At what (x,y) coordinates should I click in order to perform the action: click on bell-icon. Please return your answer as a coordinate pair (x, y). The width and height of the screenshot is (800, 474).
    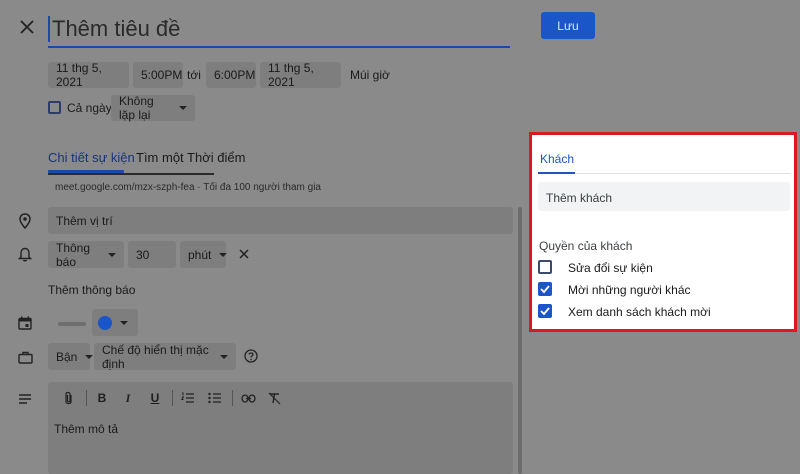
    Looking at the image, I should click on (25, 254).